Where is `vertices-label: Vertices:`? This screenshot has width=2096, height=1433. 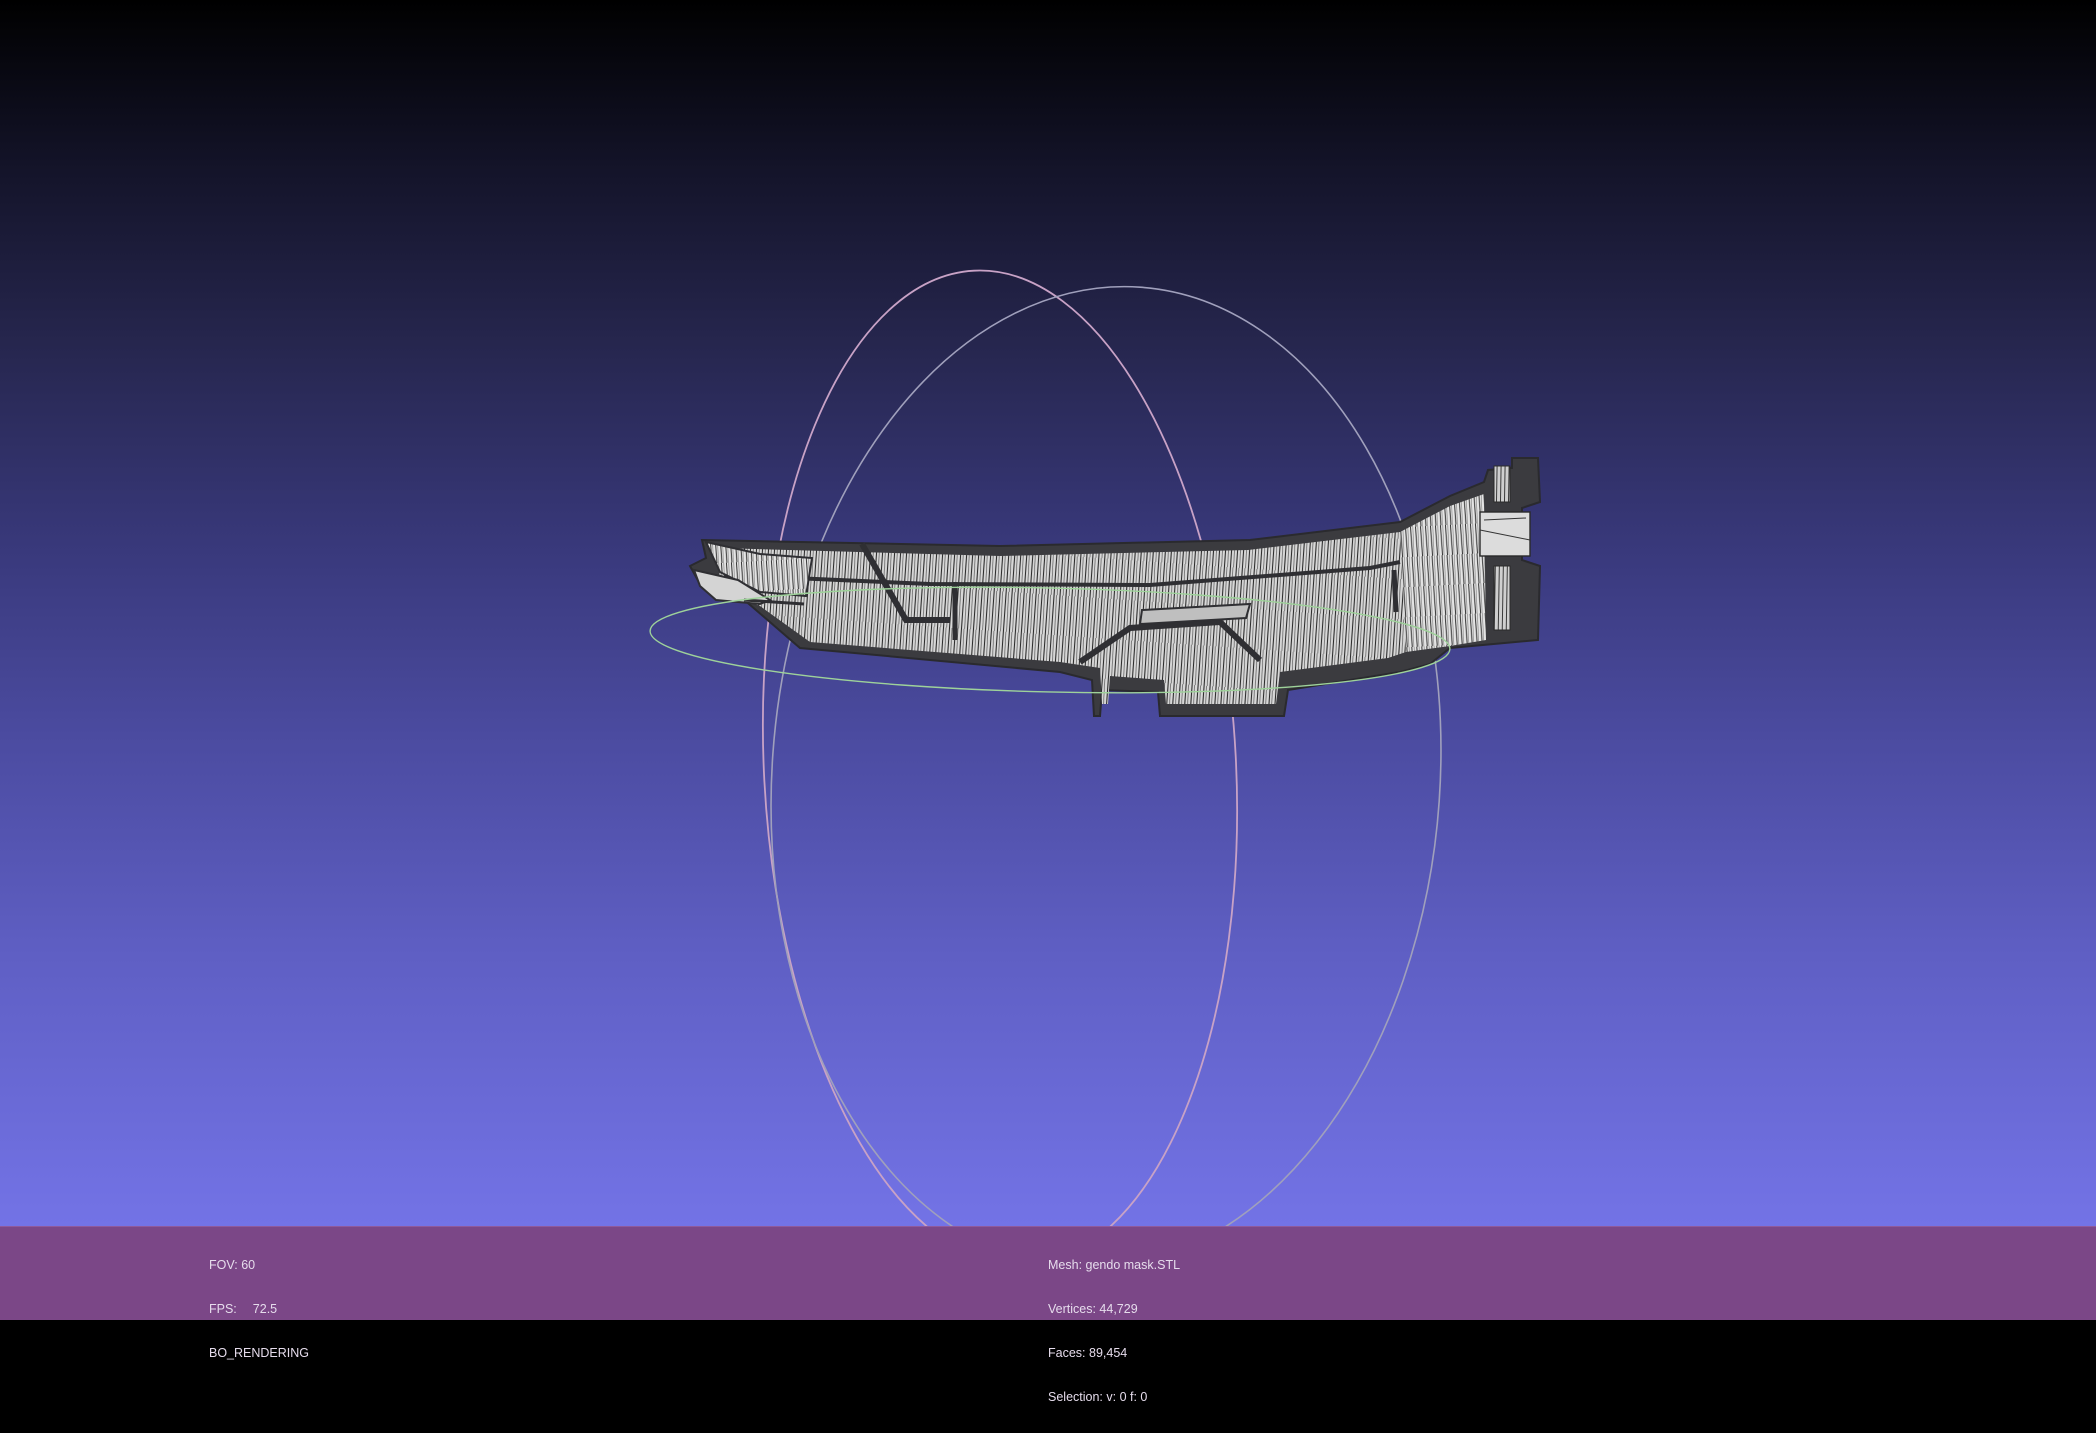 vertices-label: Vertices: is located at coordinates (1072, 1308).